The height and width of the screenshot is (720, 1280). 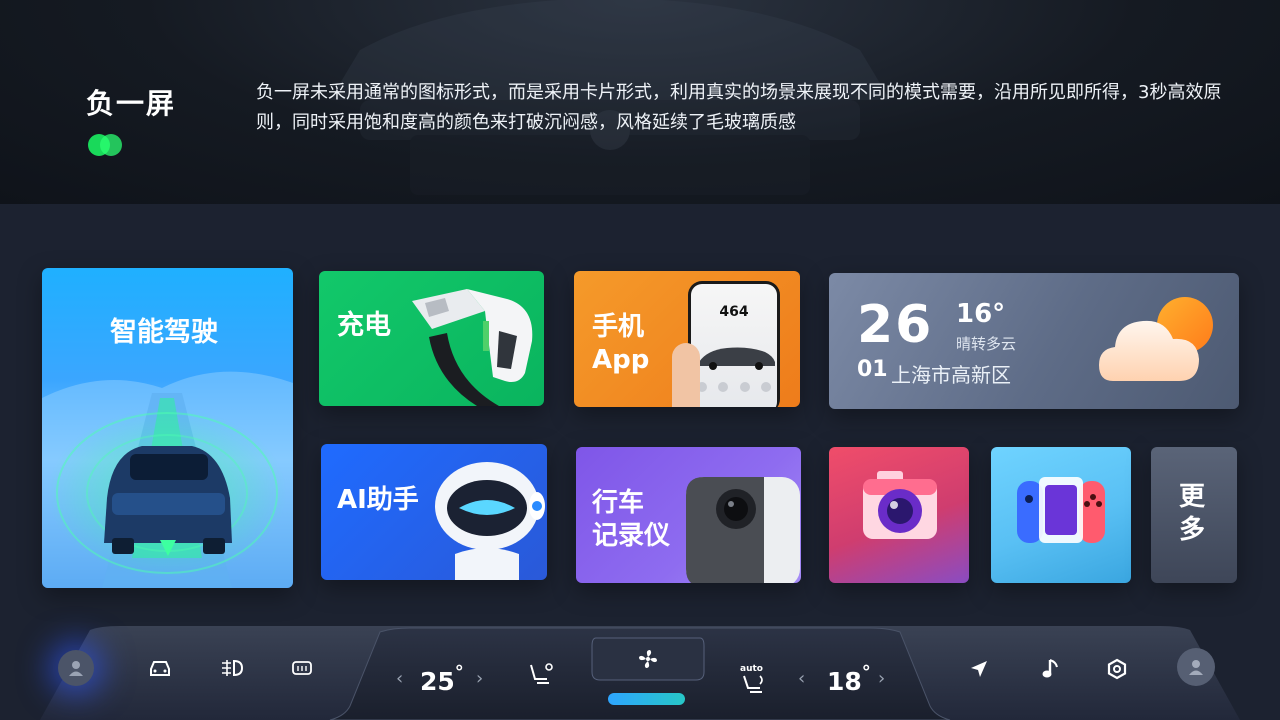 I want to click on fan-button, so click(x=648, y=659).